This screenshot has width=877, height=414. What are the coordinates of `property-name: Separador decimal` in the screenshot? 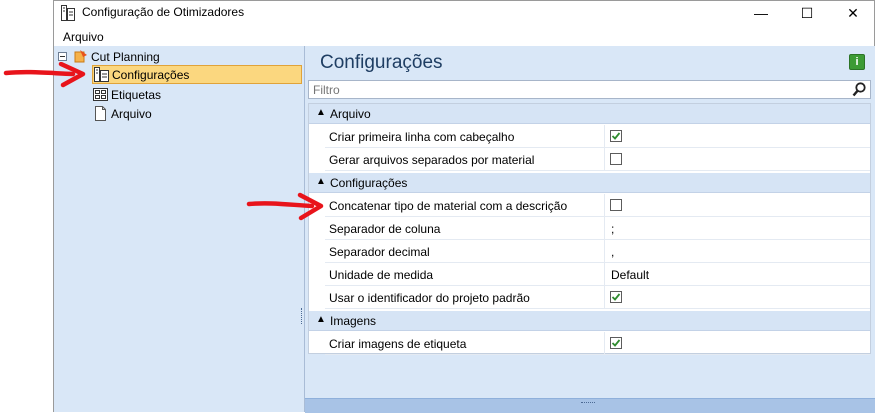 It's located at (379, 252).